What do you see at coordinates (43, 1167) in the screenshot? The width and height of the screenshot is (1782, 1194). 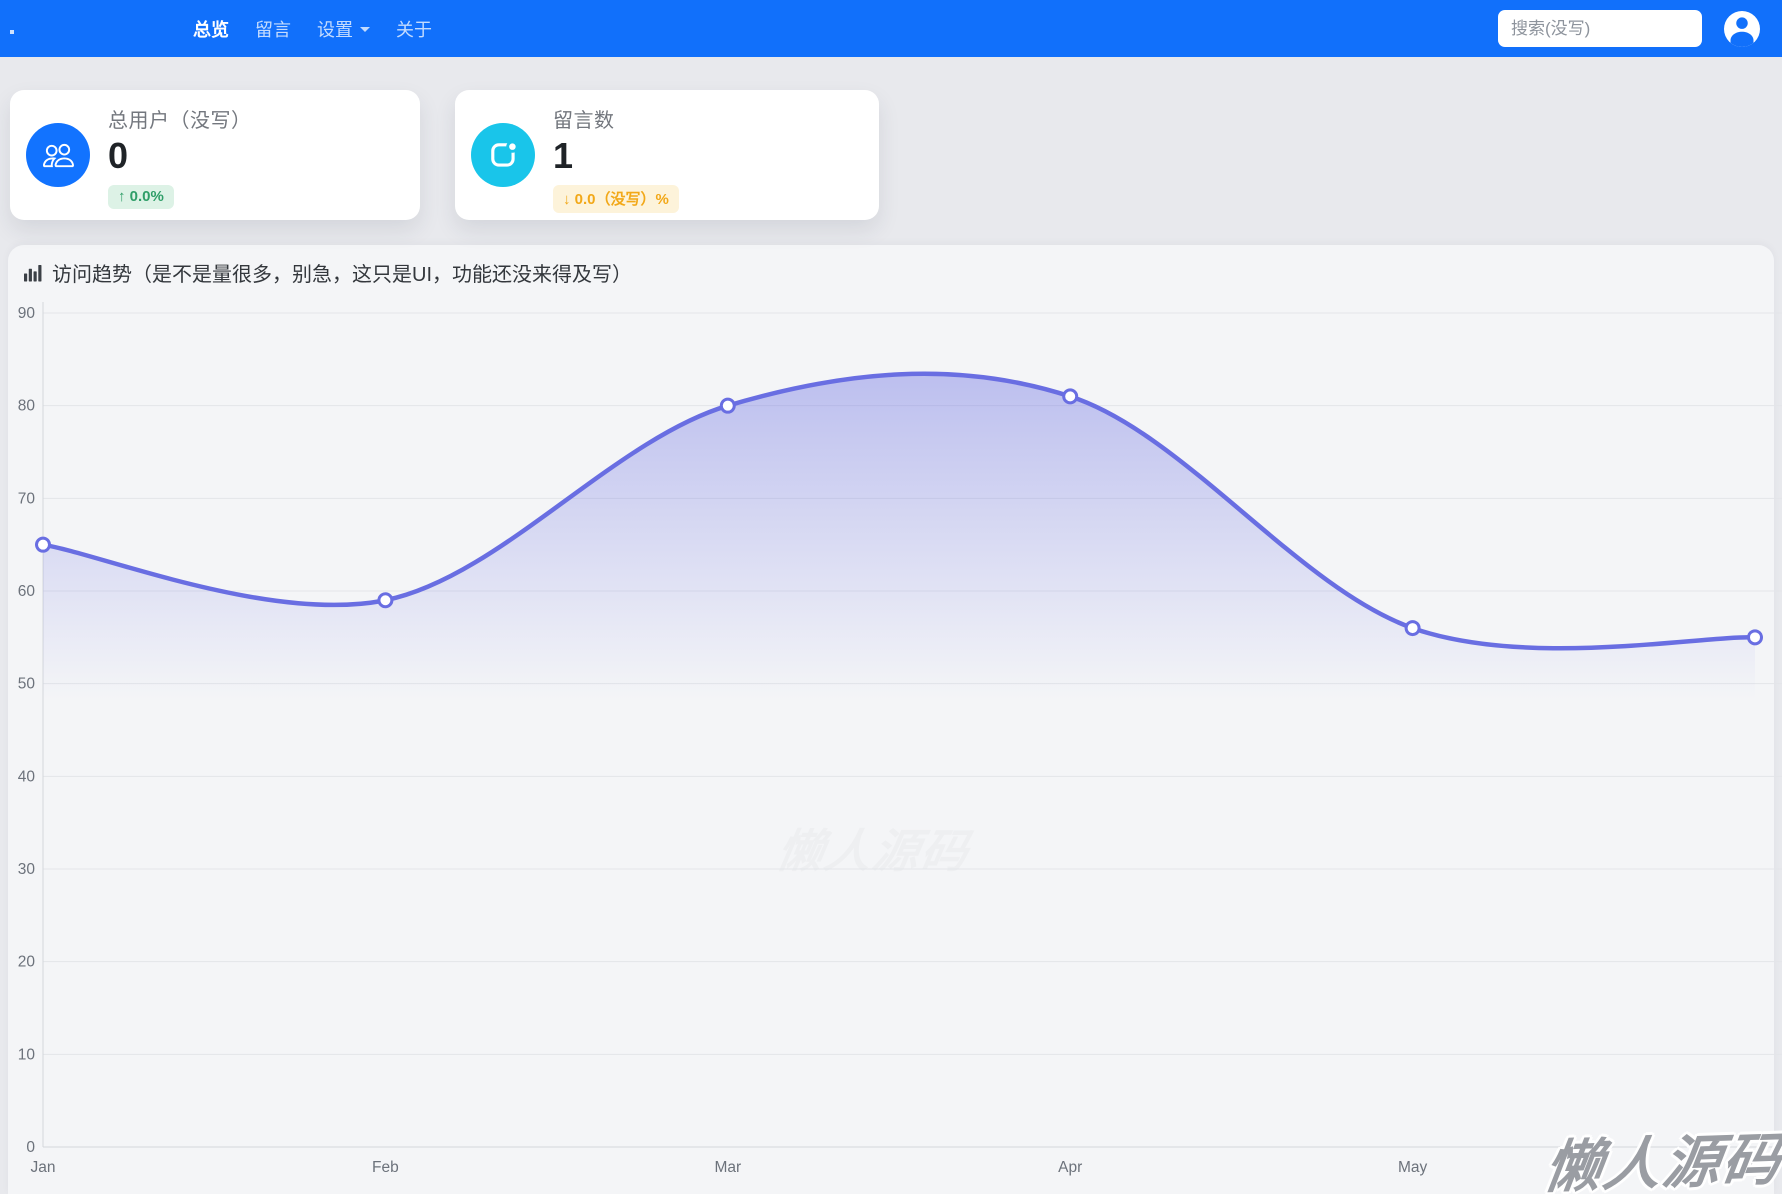 I see `svg-text: Jan` at bounding box center [43, 1167].